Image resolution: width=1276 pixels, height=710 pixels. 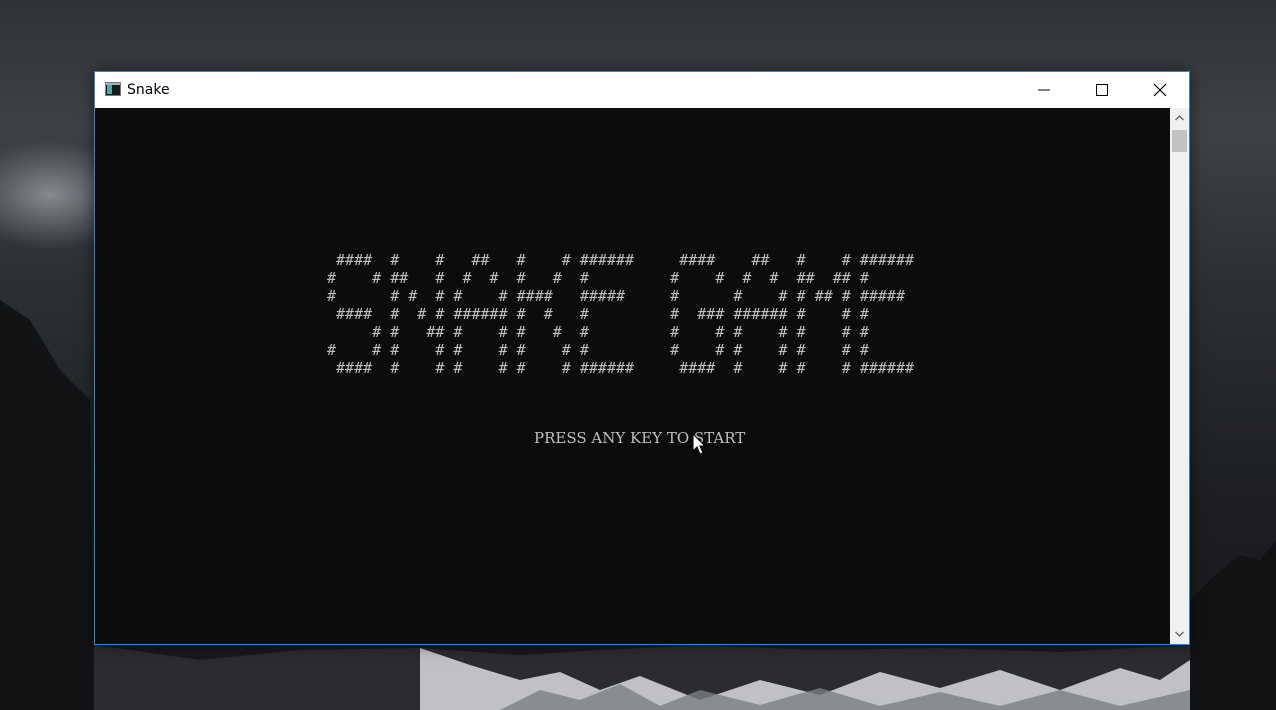 I want to click on close-icon, so click(x=1160, y=90).